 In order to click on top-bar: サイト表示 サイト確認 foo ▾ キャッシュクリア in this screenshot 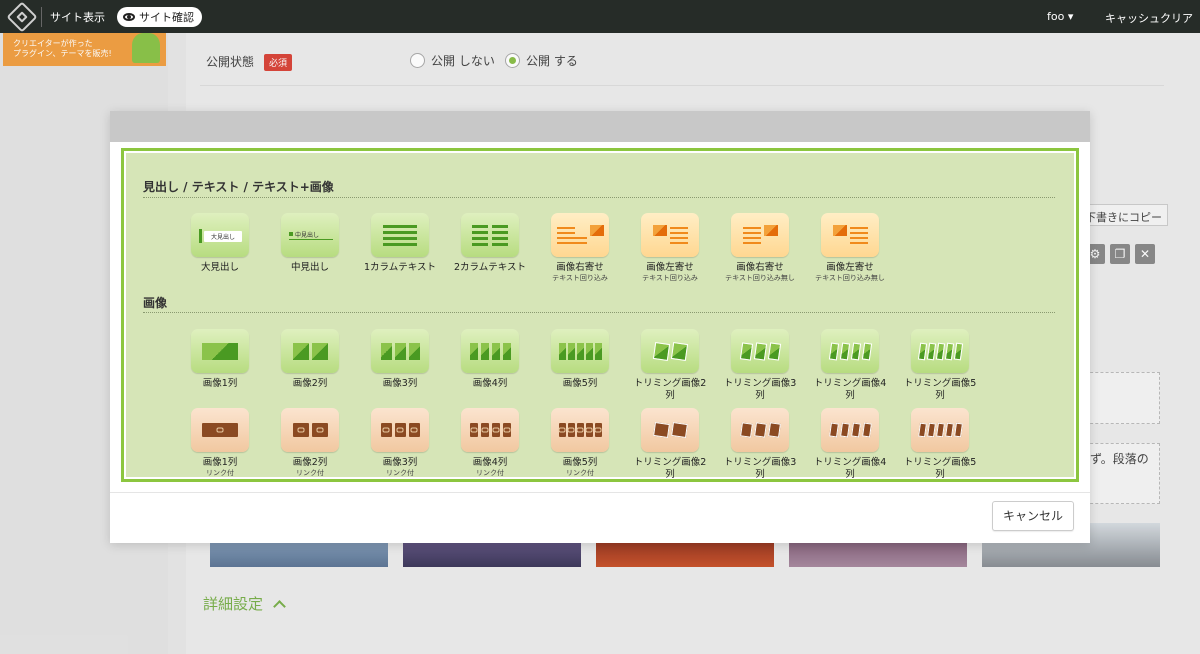, I will do `click(600, 16)`.